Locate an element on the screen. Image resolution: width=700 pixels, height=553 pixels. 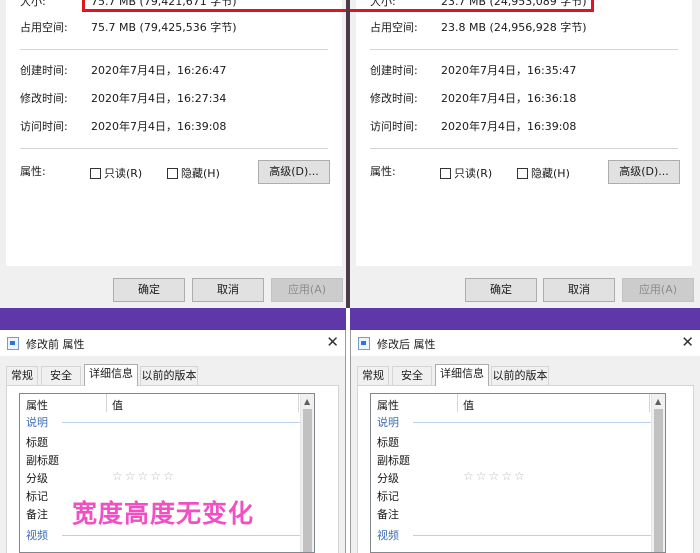
divider-band is located at coordinates (350, 319).